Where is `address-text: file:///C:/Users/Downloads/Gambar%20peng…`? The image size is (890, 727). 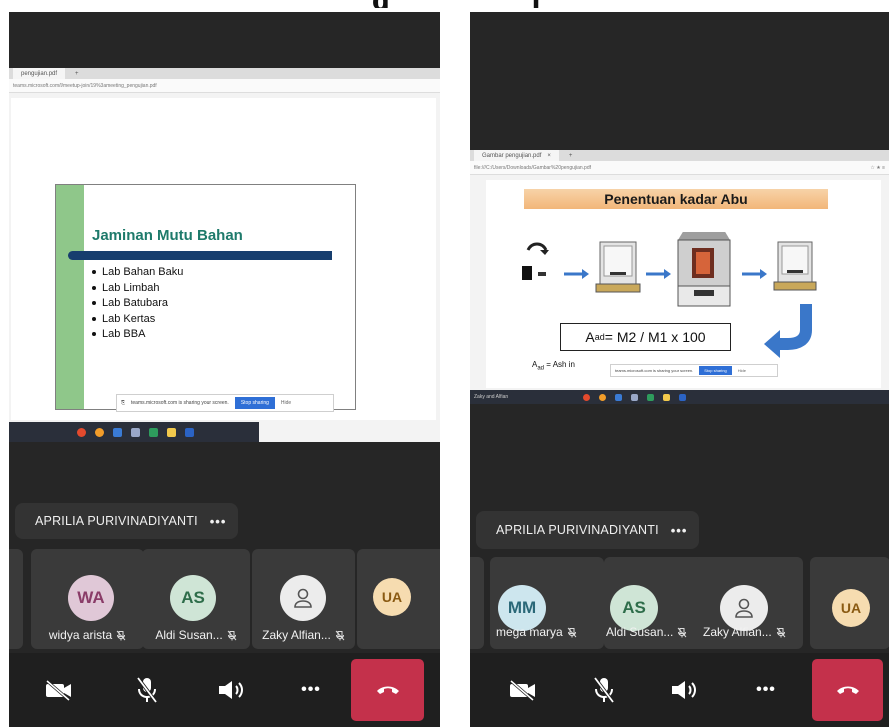
address-text: file:///C:/Users/Downloads/Gambar%20peng… is located at coordinates (533, 167).